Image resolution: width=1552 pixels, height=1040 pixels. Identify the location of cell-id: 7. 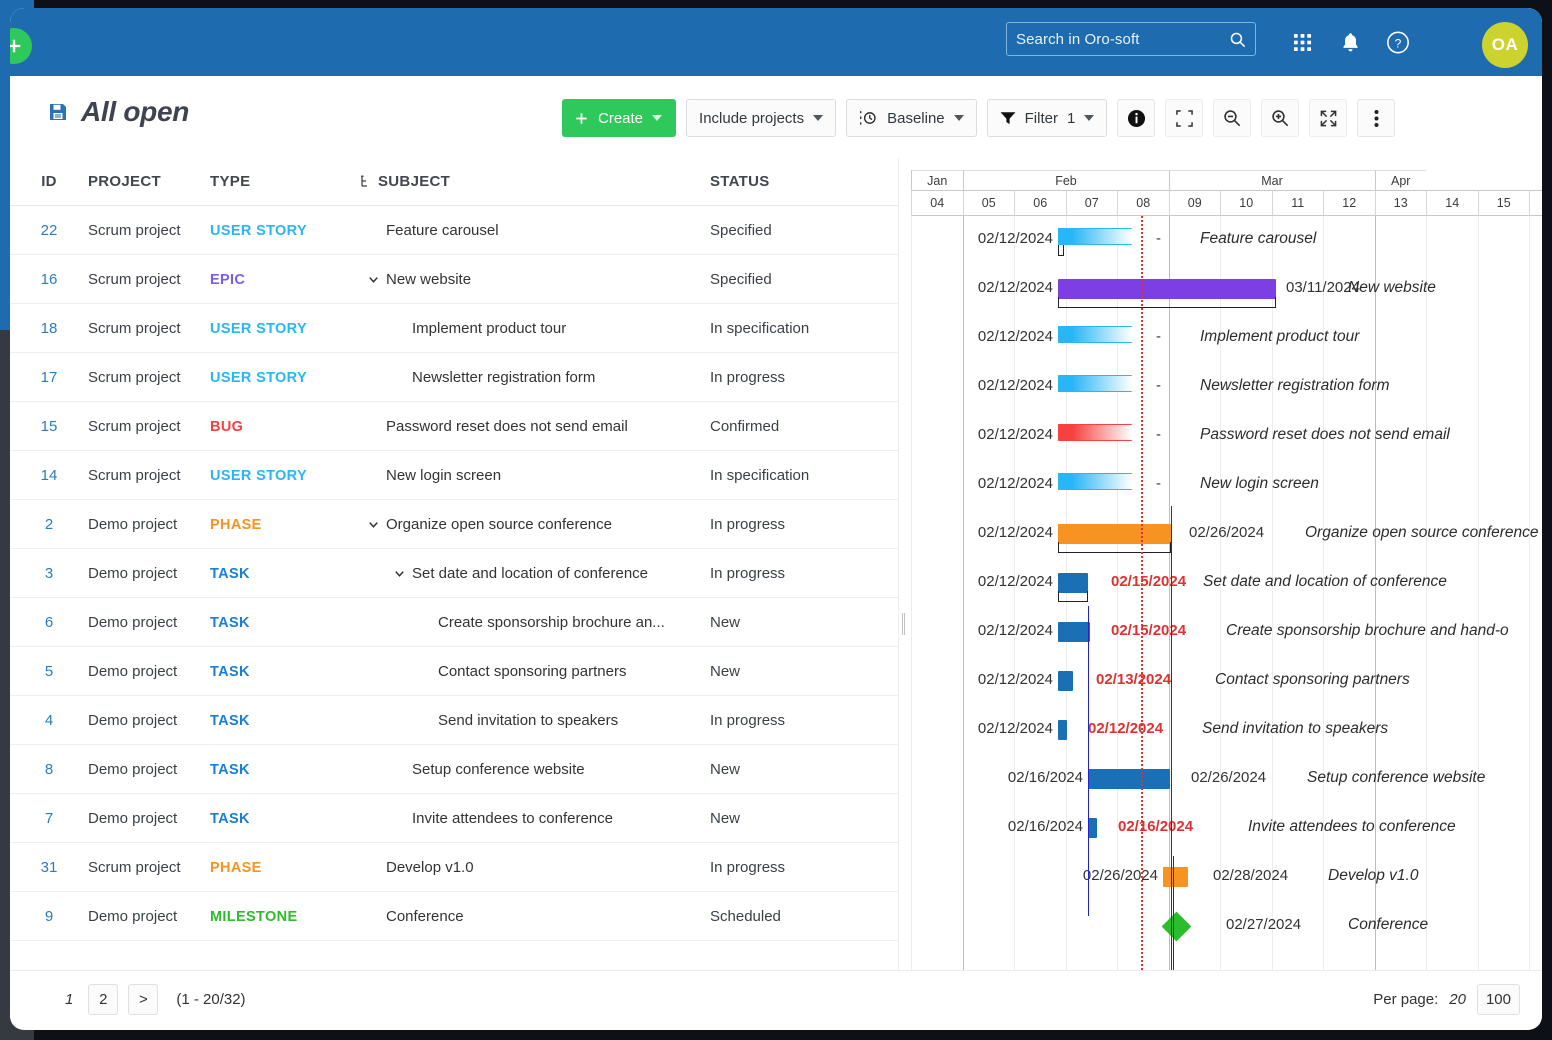
(49, 818).